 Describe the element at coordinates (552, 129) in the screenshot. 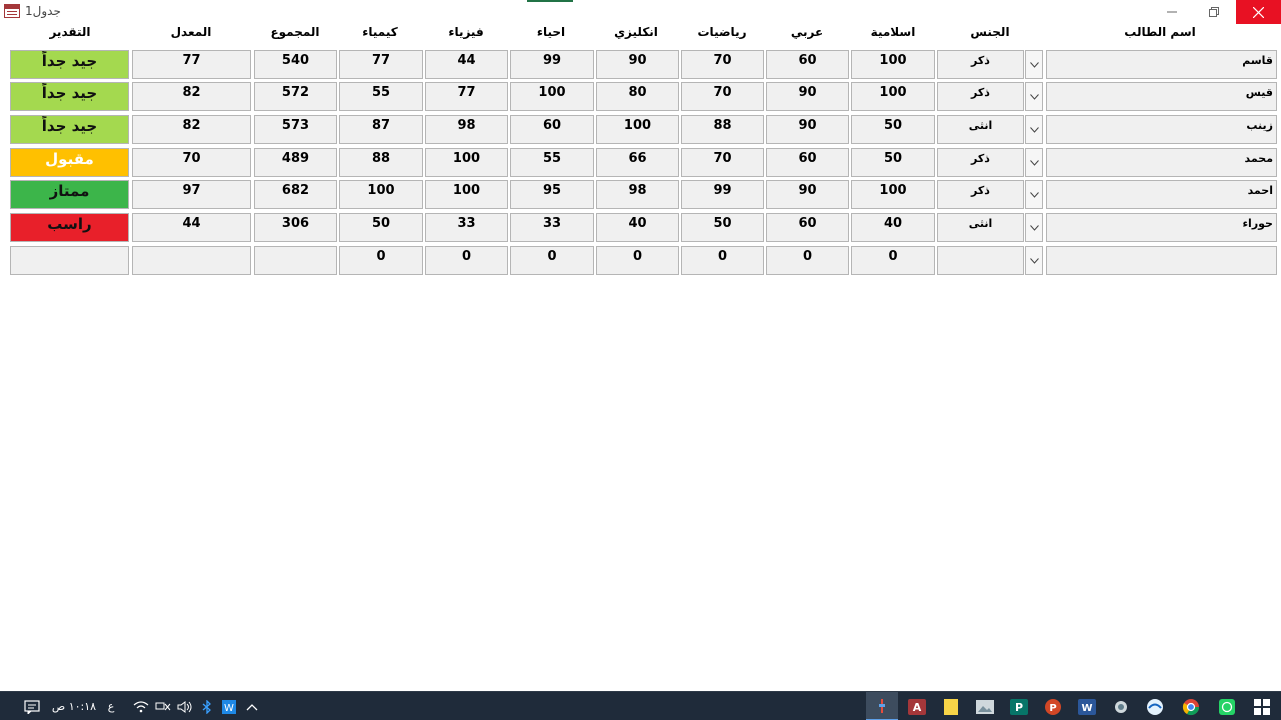

I see `cell-biology: 60` at that location.